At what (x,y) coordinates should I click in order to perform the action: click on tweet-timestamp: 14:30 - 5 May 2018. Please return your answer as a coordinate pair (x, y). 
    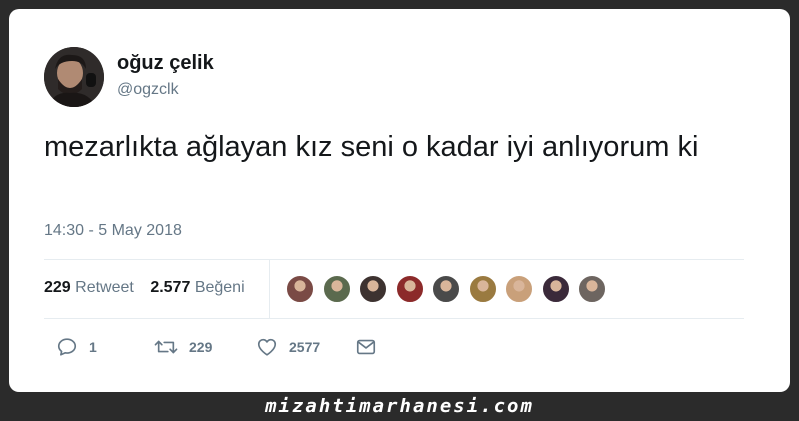
    Looking at the image, I should click on (113, 231).